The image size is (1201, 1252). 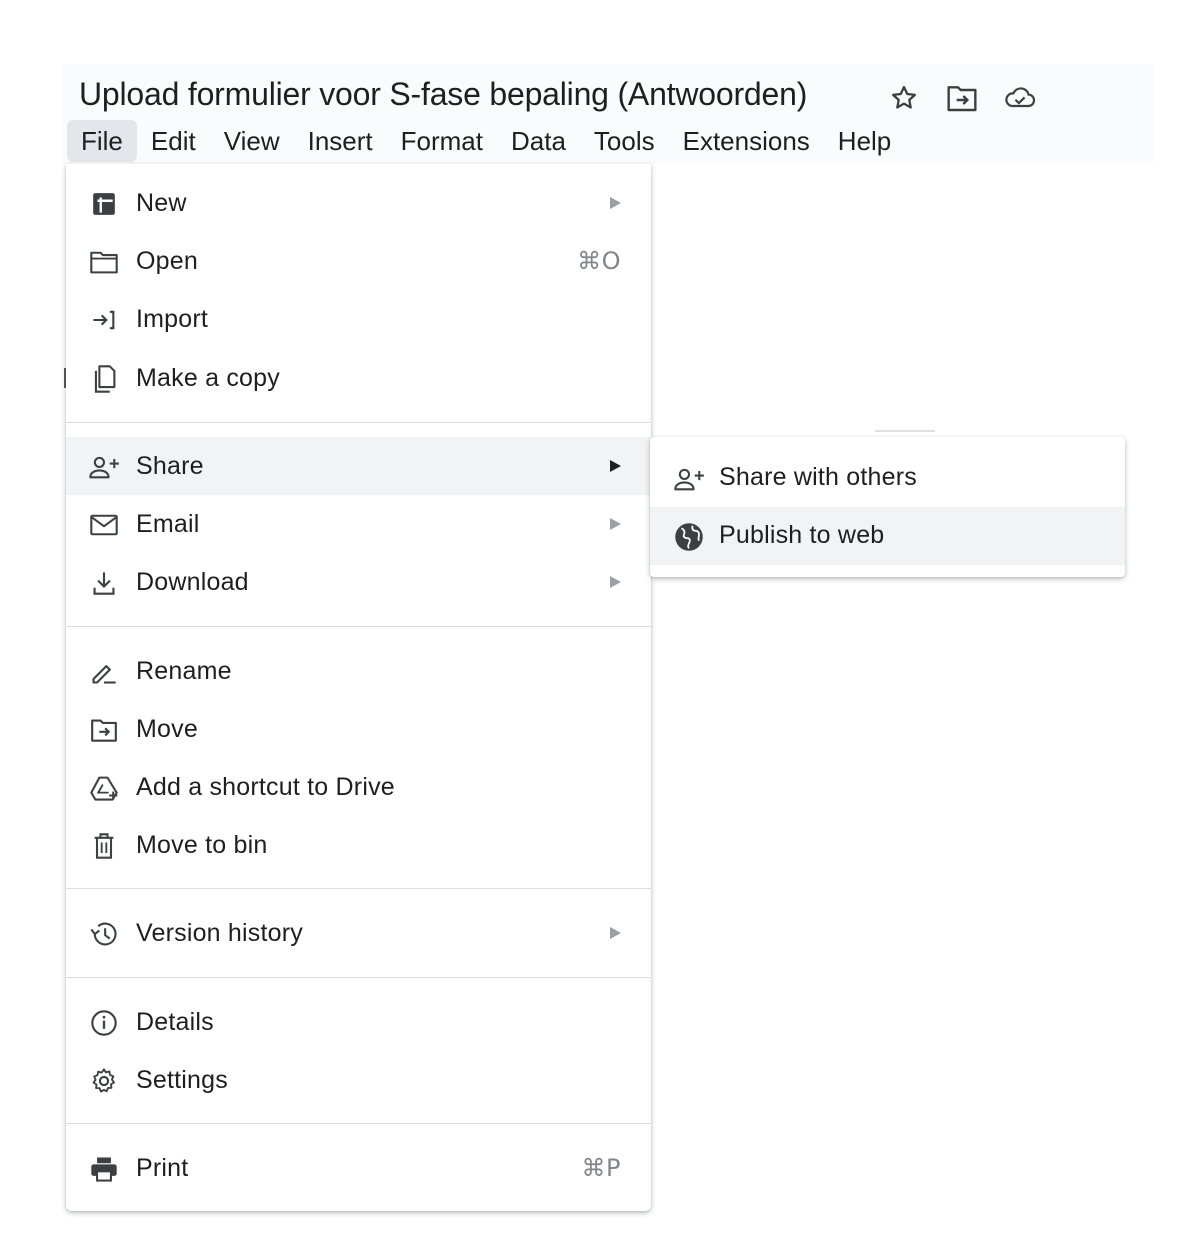 I want to click on submenu-item-label: Publish to web, so click(x=802, y=535).